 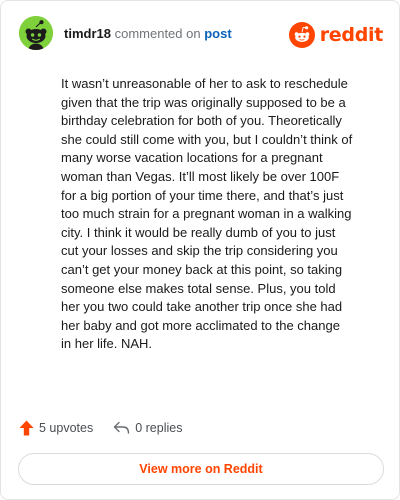 I want to click on comment-byline: timdr18 commented on post, so click(x=148, y=34).